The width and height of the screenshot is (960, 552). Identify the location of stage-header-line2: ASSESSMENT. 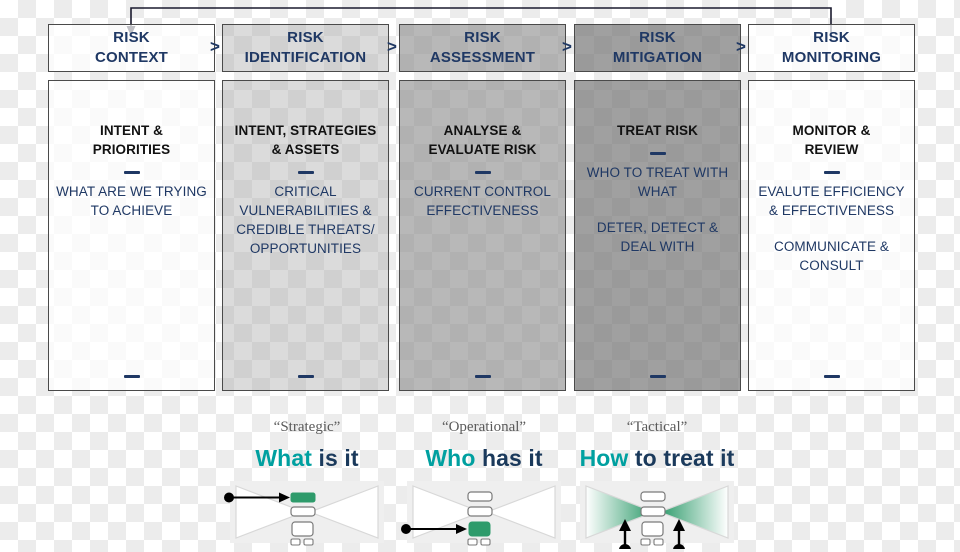
(482, 57).